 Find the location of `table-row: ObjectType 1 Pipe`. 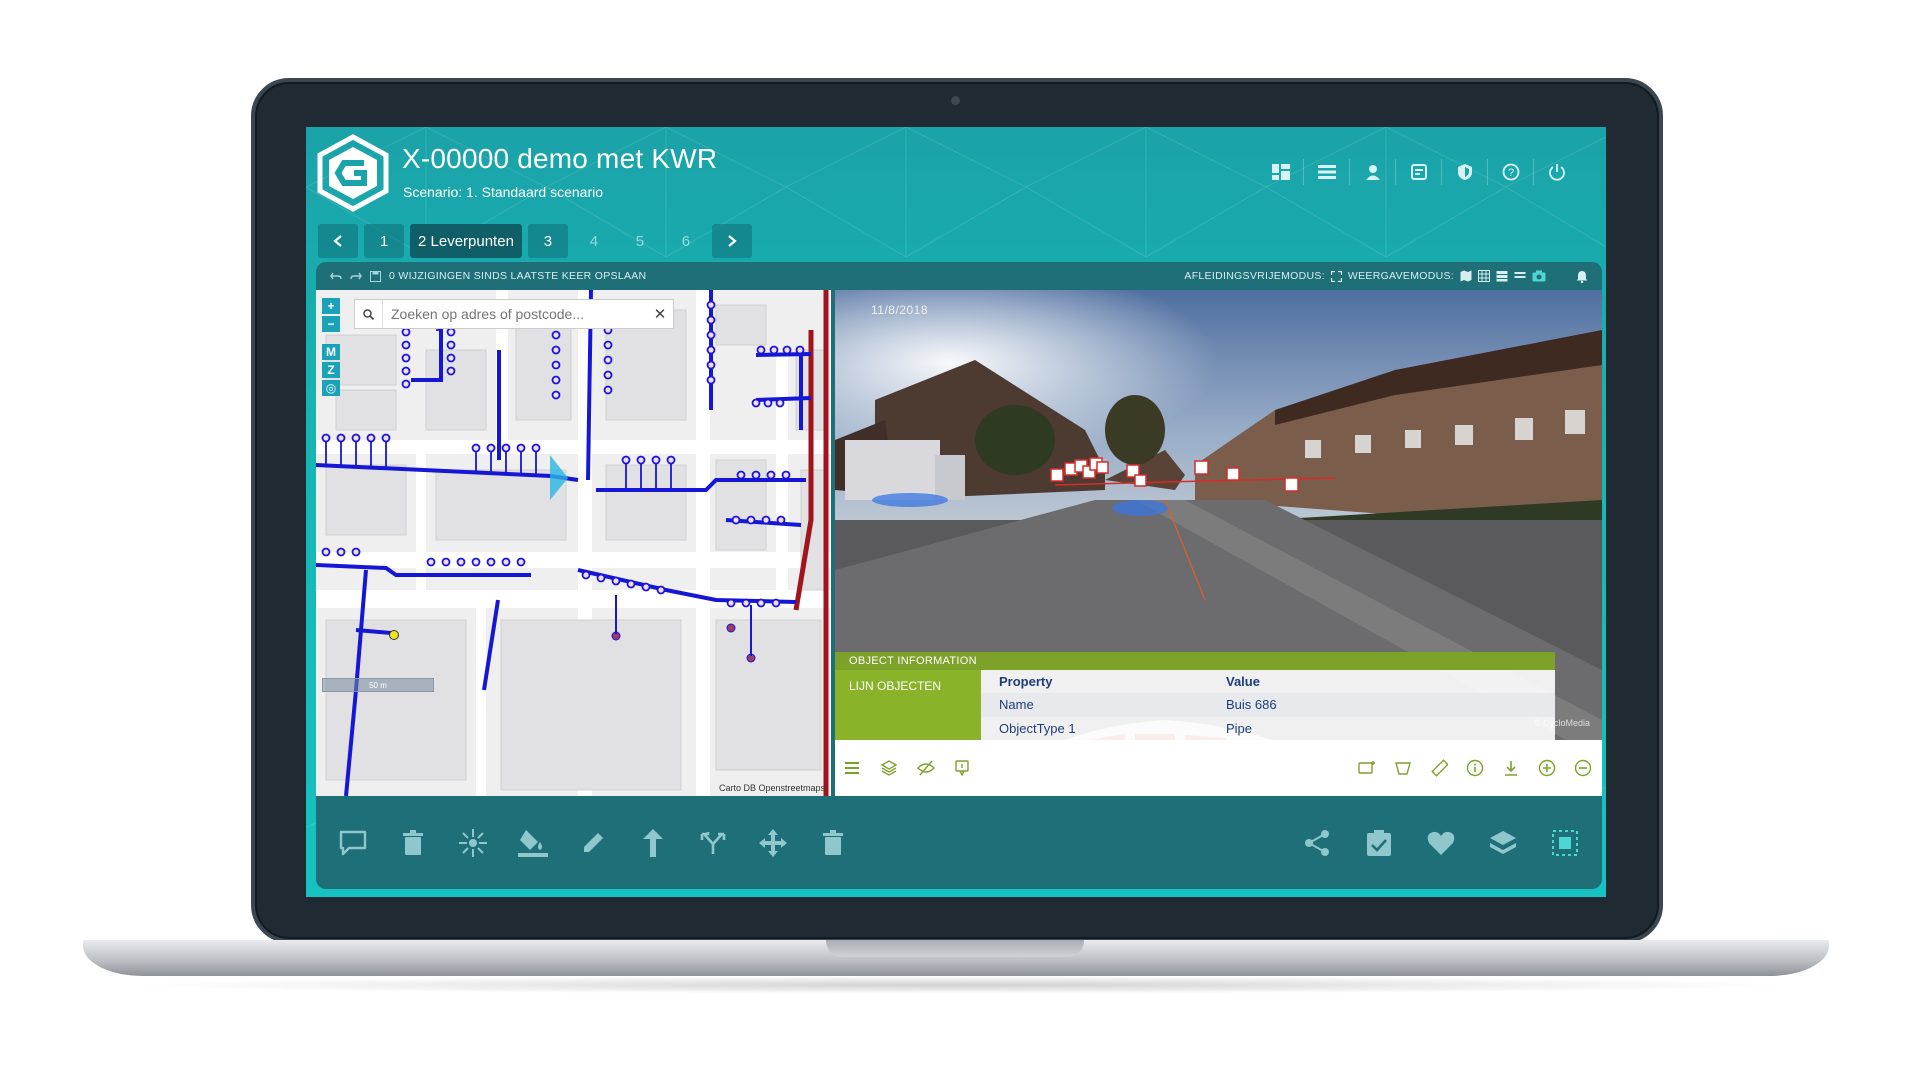

table-row: ObjectType 1 Pipe is located at coordinates (1268, 728).